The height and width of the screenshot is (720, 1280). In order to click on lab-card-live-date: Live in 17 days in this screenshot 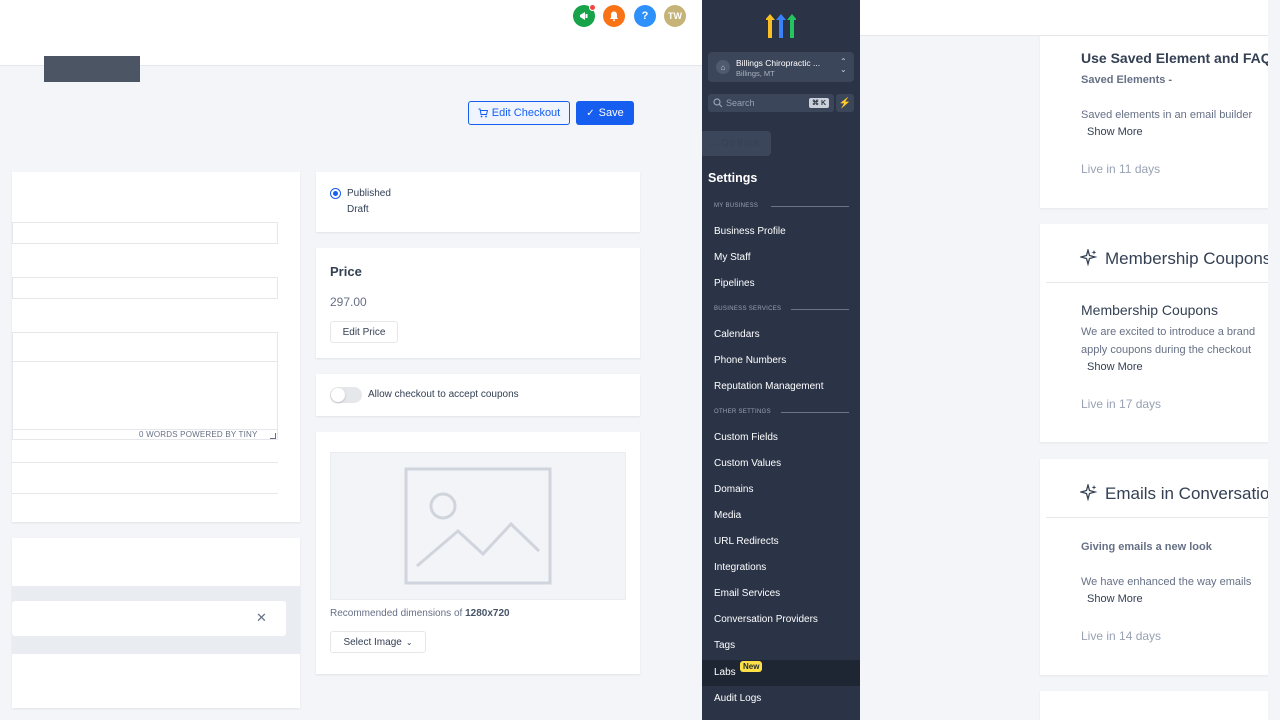, I will do `click(1121, 404)`.